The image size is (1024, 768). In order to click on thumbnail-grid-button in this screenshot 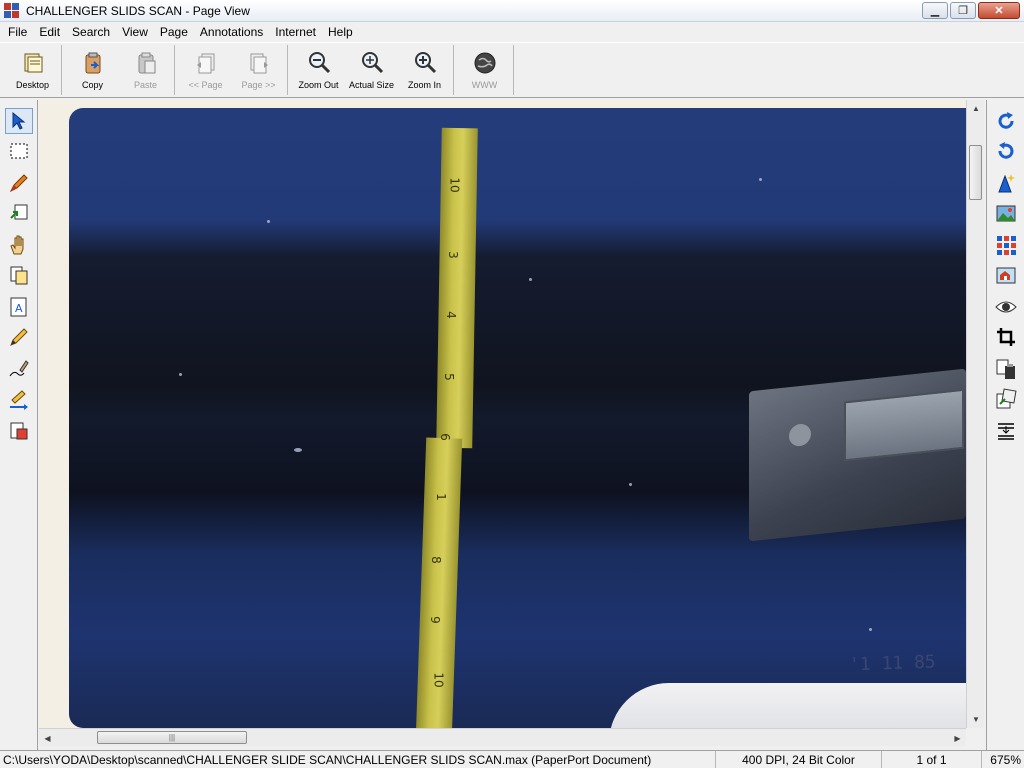, I will do `click(1006, 245)`.